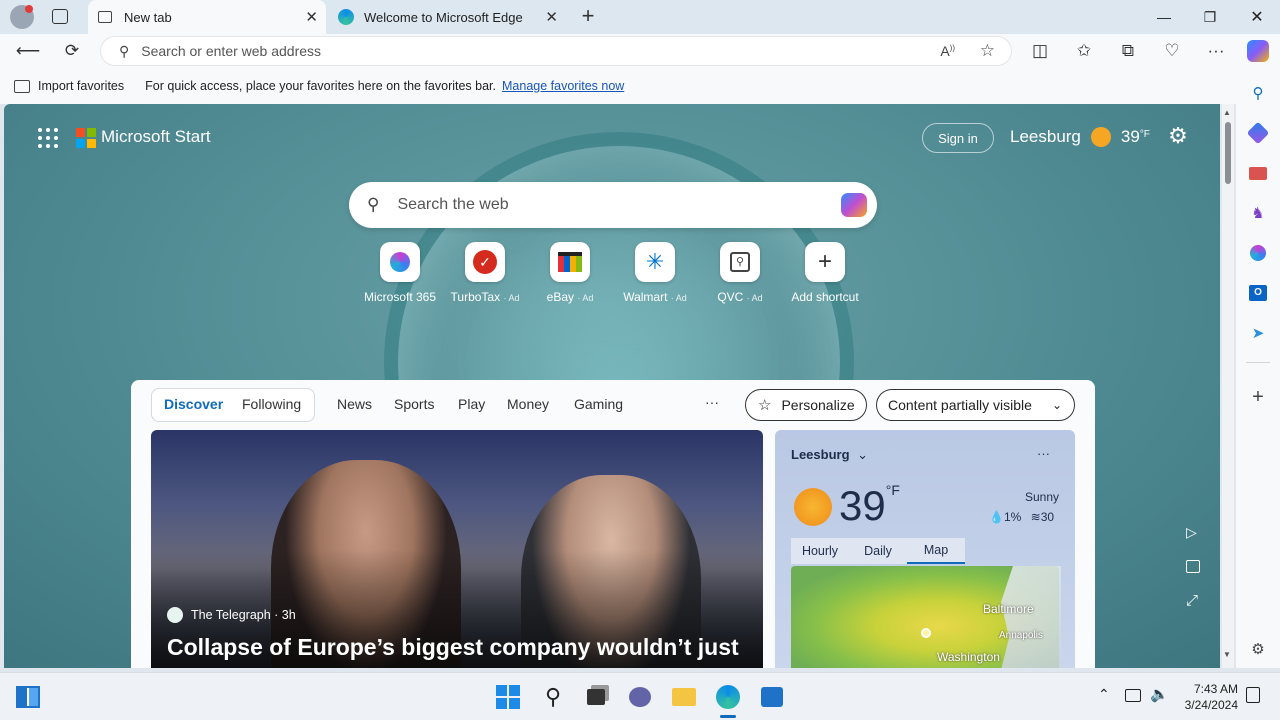  Describe the element at coordinates (414, 404) in the screenshot. I see `tab-sports: Sports` at that location.